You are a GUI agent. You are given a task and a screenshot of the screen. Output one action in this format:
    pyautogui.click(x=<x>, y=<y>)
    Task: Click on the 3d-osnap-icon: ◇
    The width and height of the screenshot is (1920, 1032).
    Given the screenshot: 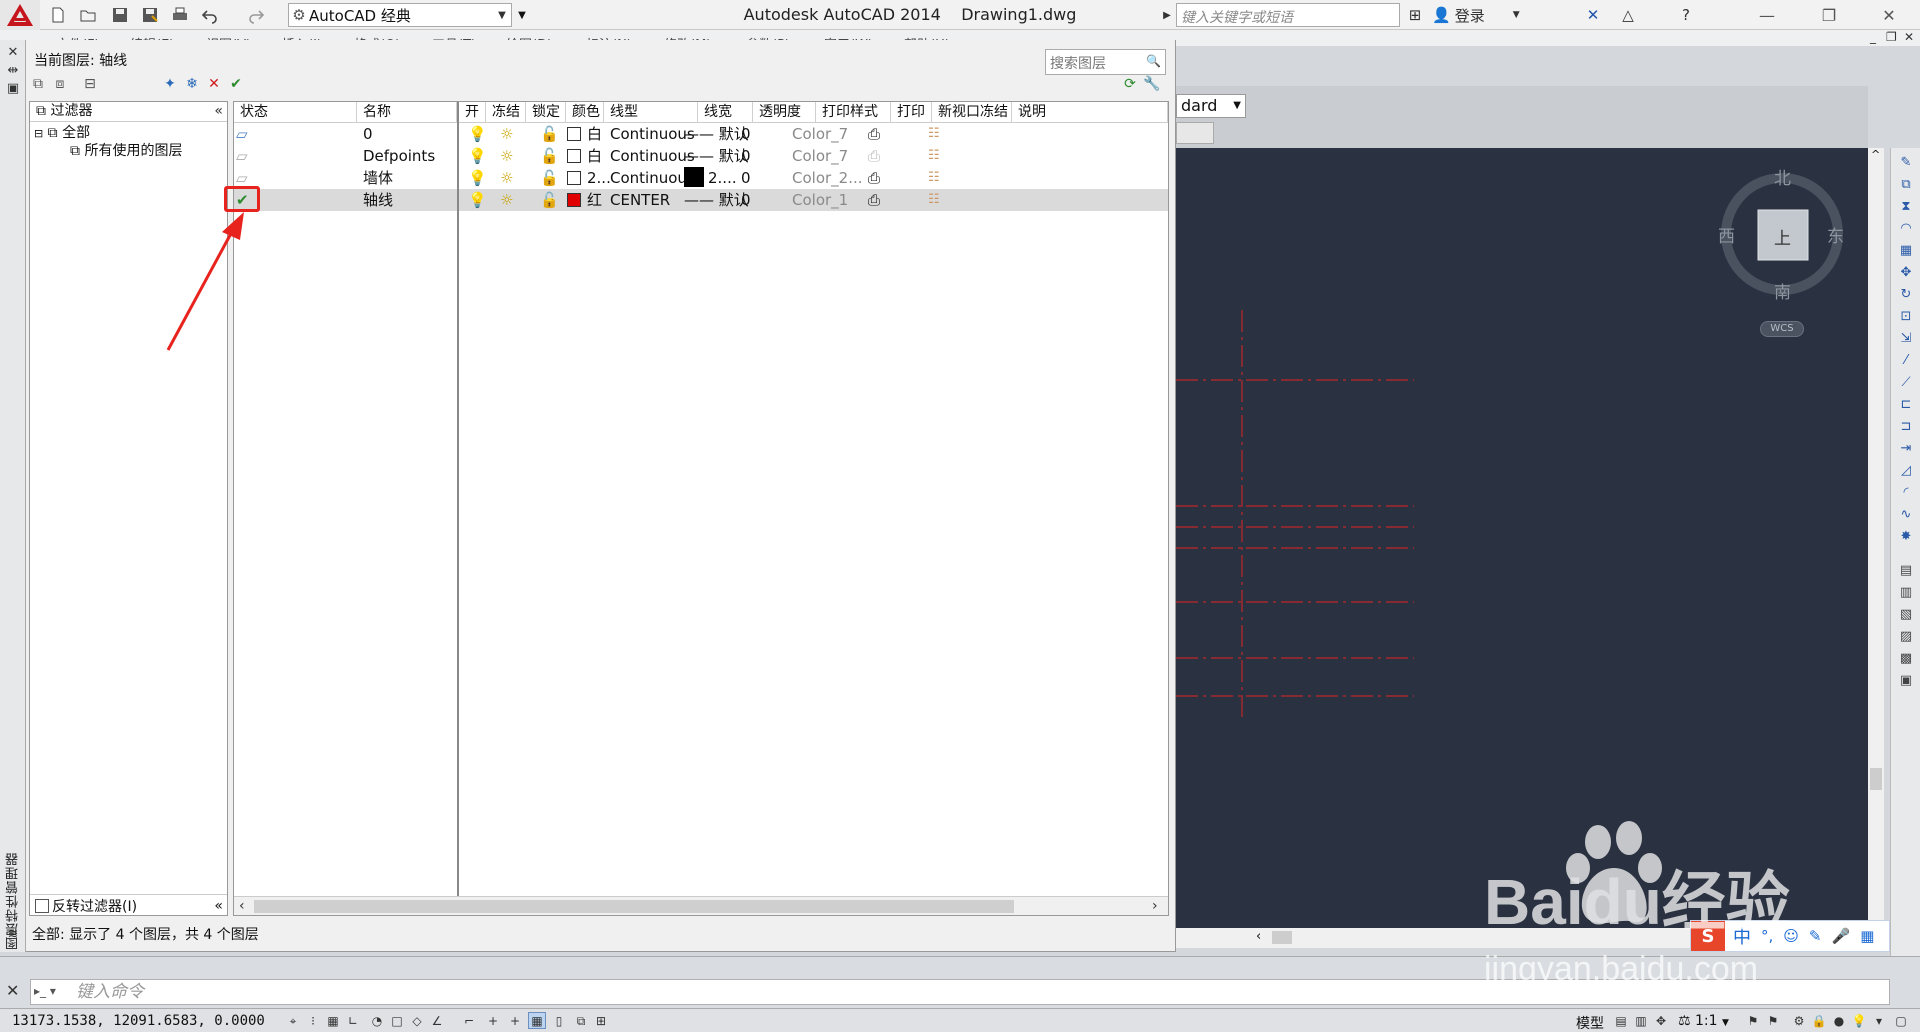 What is the action you would take?
    pyautogui.click(x=417, y=1020)
    